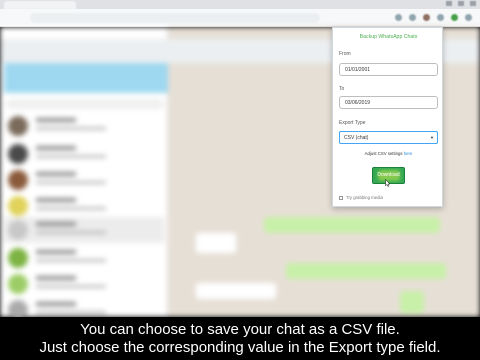 Image resolution: width=480 pixels, height=360 pixels. What do you see at coordinates (388, 183) in the screenshot?
I see `mouse-pointer-icon` at bounding box center [388, 183].